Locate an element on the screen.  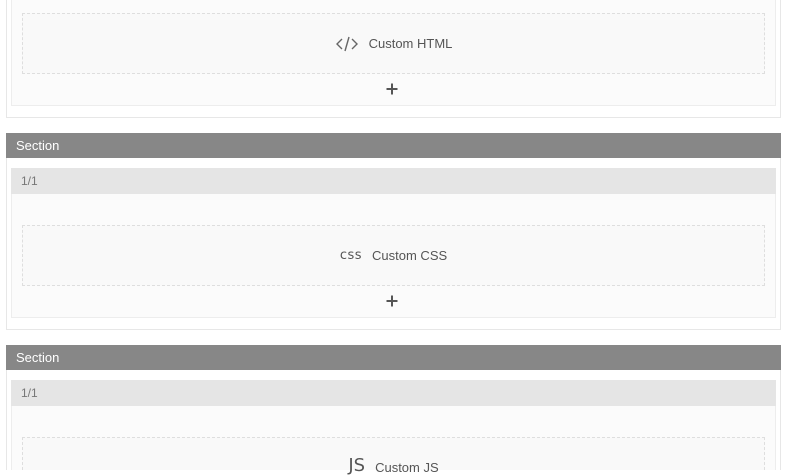
custom-js-element: JS Custom JS is located at coordinates (393, 456).